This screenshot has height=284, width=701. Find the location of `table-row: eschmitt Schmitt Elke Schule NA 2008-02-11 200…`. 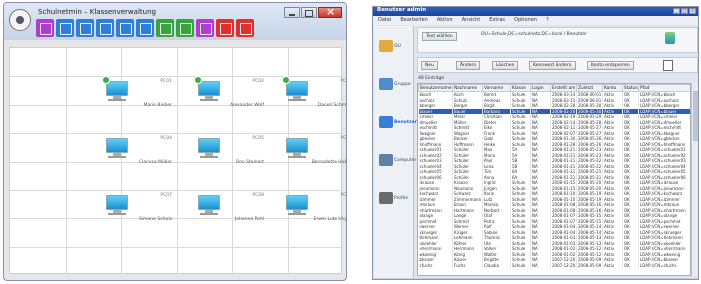

table-row: eschmitt Schmitt Elke Schule NA 2008-02-11 200… is located at coordinates (554, 128).